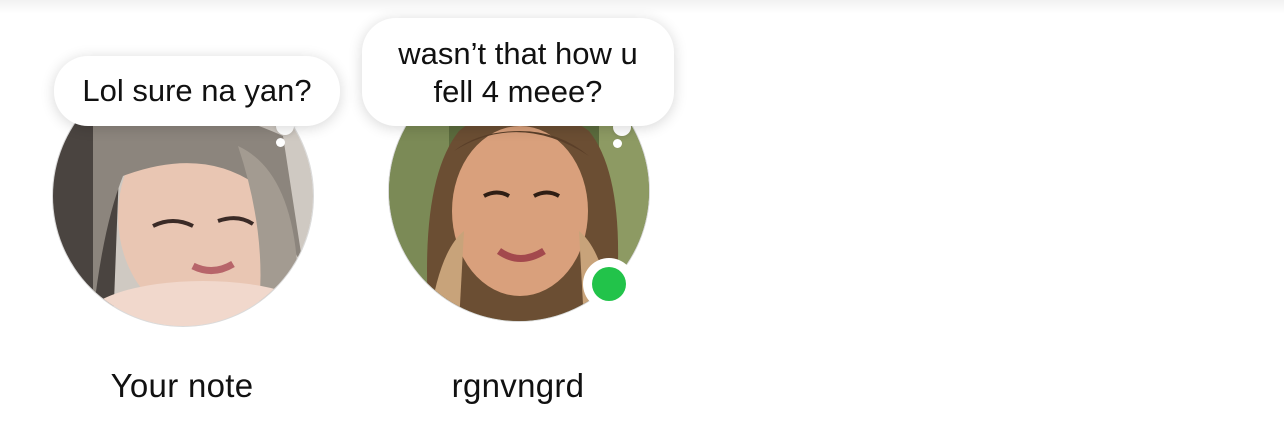  What do you see at coordinates (197, 91) in the screenshot?
I see `note-bubble: Lol sure na yan?` at bounding box center [197, 91].